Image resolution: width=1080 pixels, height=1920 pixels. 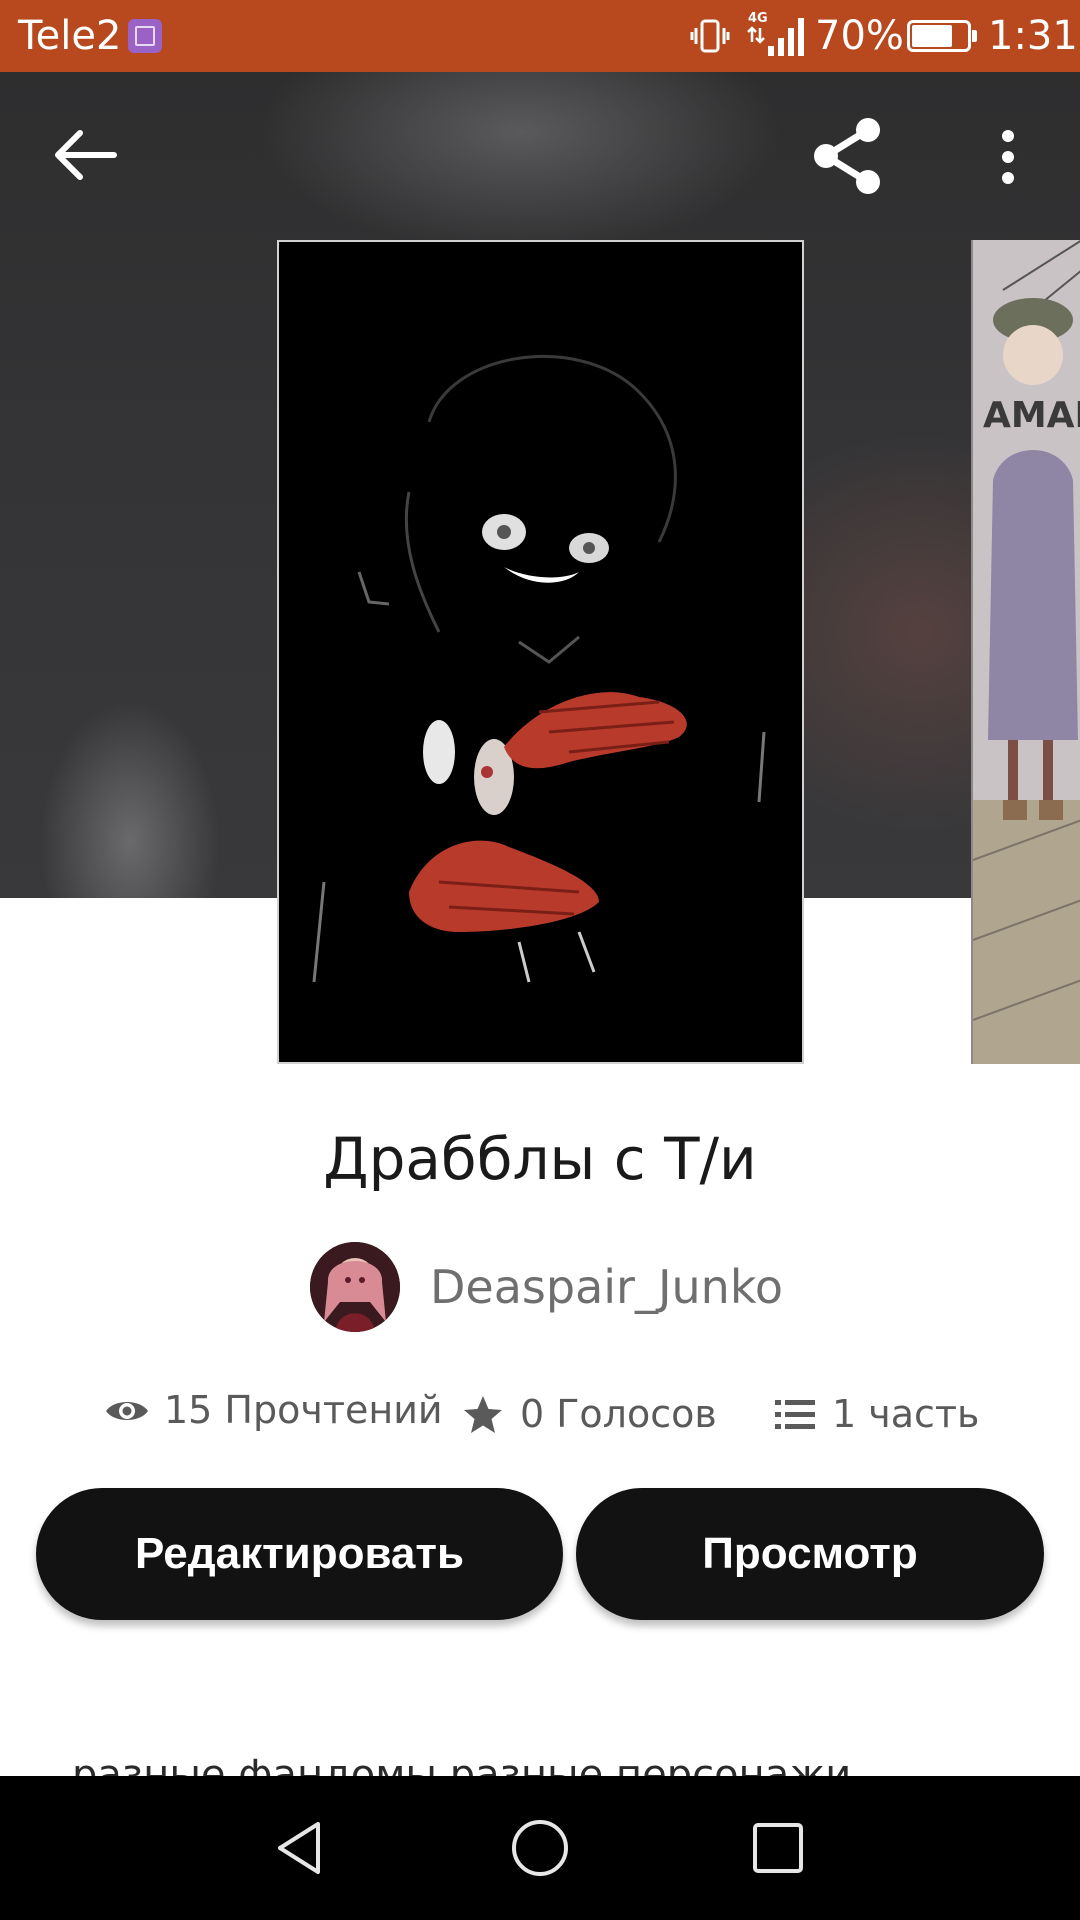 I want to click on book-title: Драбблы с Т/и, so click(x=540, y=1159).